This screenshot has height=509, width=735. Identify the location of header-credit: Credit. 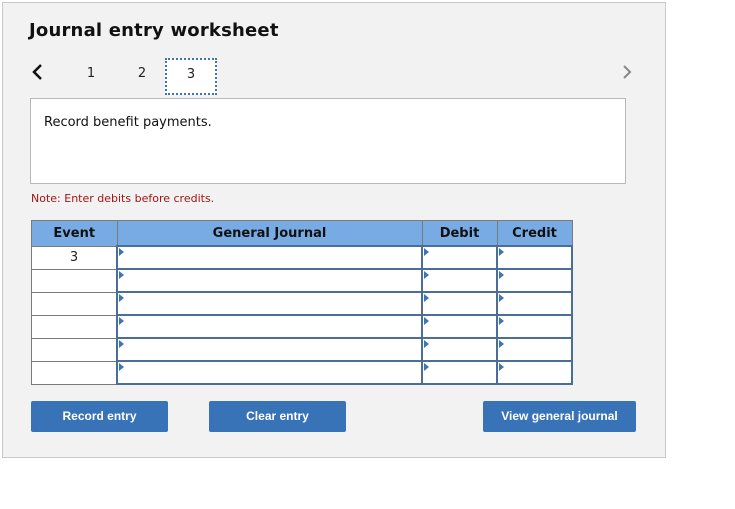
(534, 233).